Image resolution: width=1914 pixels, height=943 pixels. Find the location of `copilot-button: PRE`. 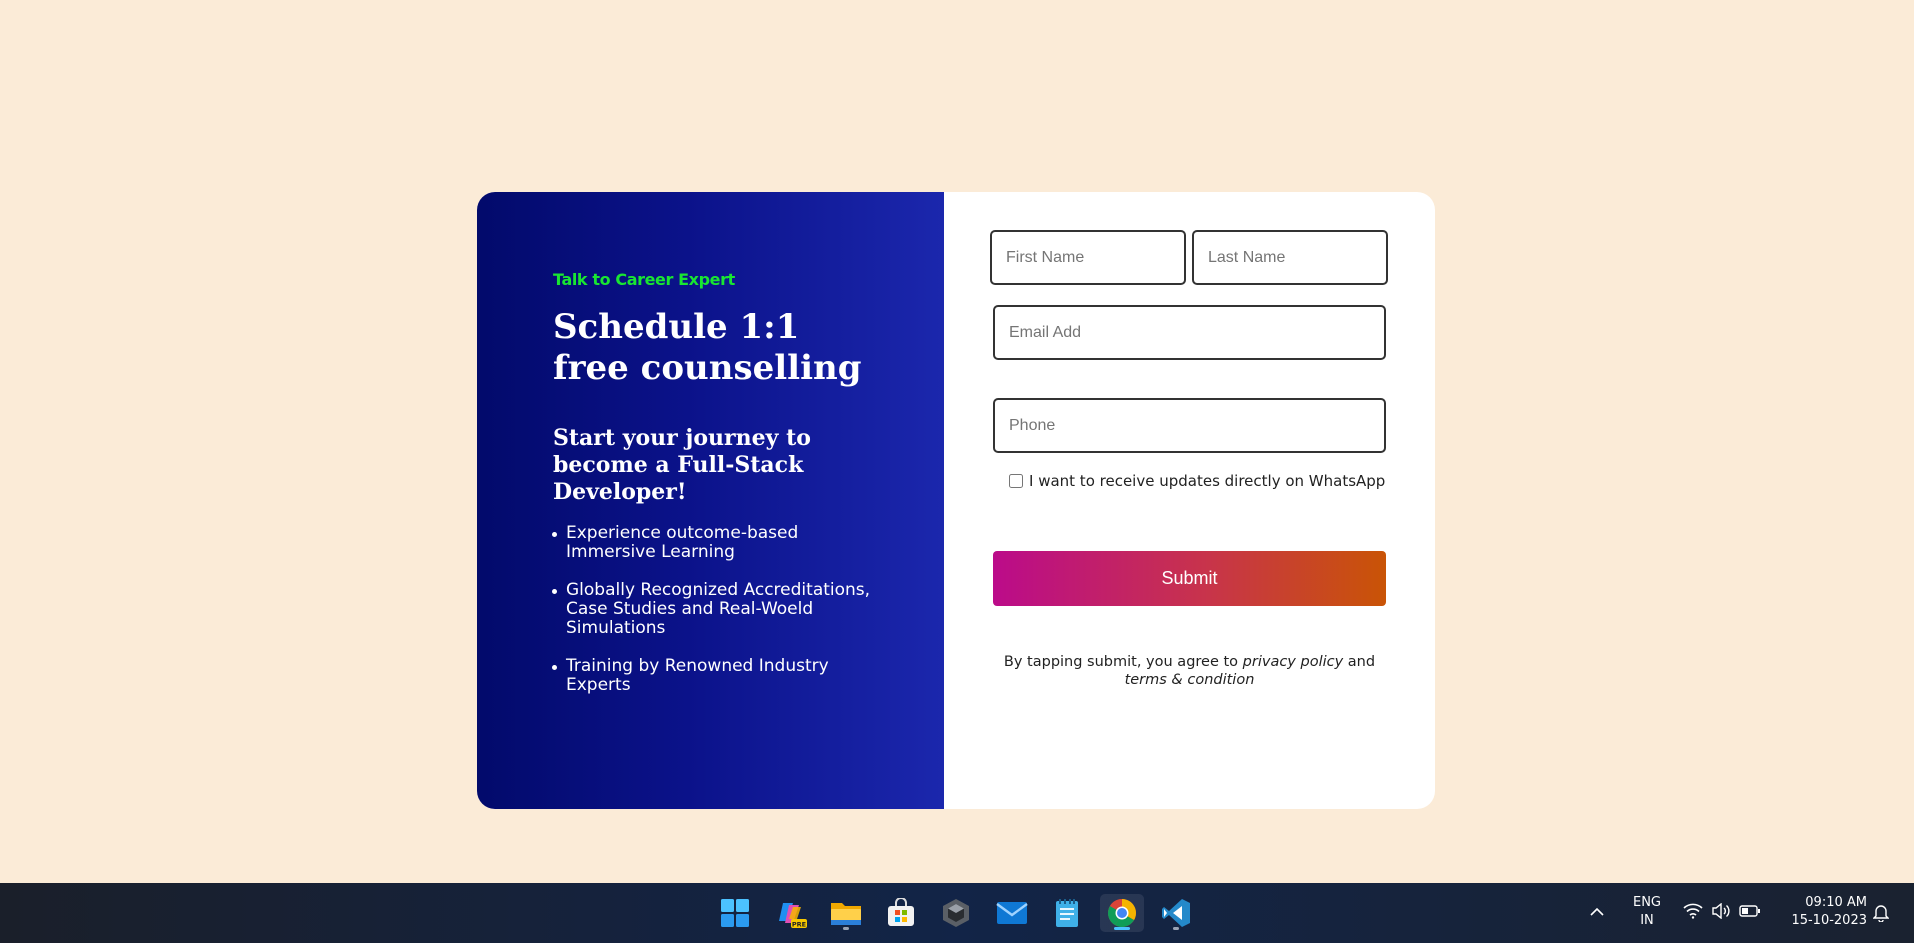

copilot-button: PRE is located at coordinates (791, 913).